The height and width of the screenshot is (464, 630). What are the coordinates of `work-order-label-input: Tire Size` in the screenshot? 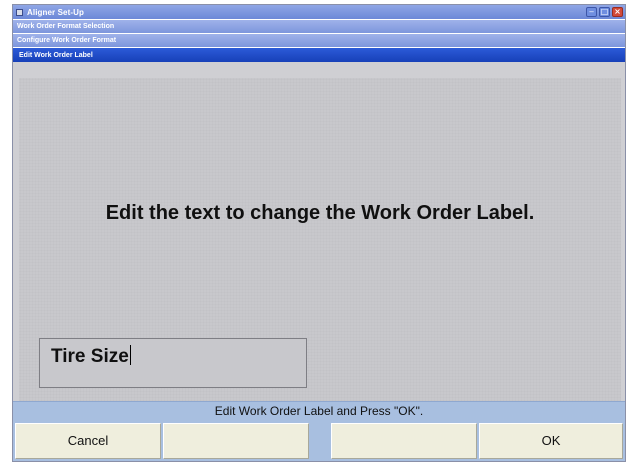 It's located at (173, 363).